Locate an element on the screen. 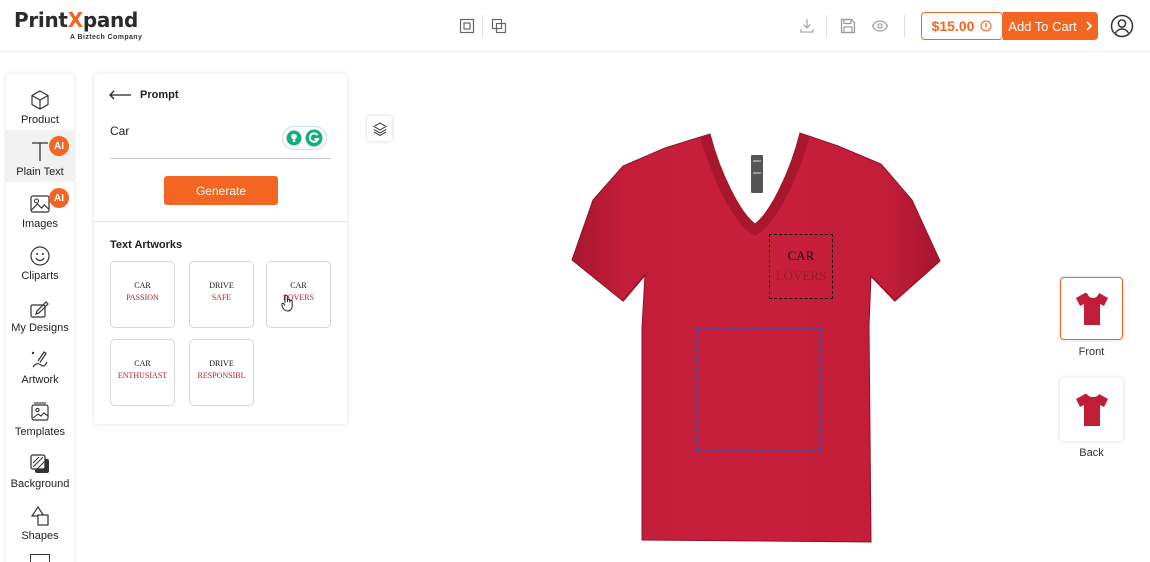 This screenshot has width=1150, height=562. download-icon is located at coordinates (807, 26).